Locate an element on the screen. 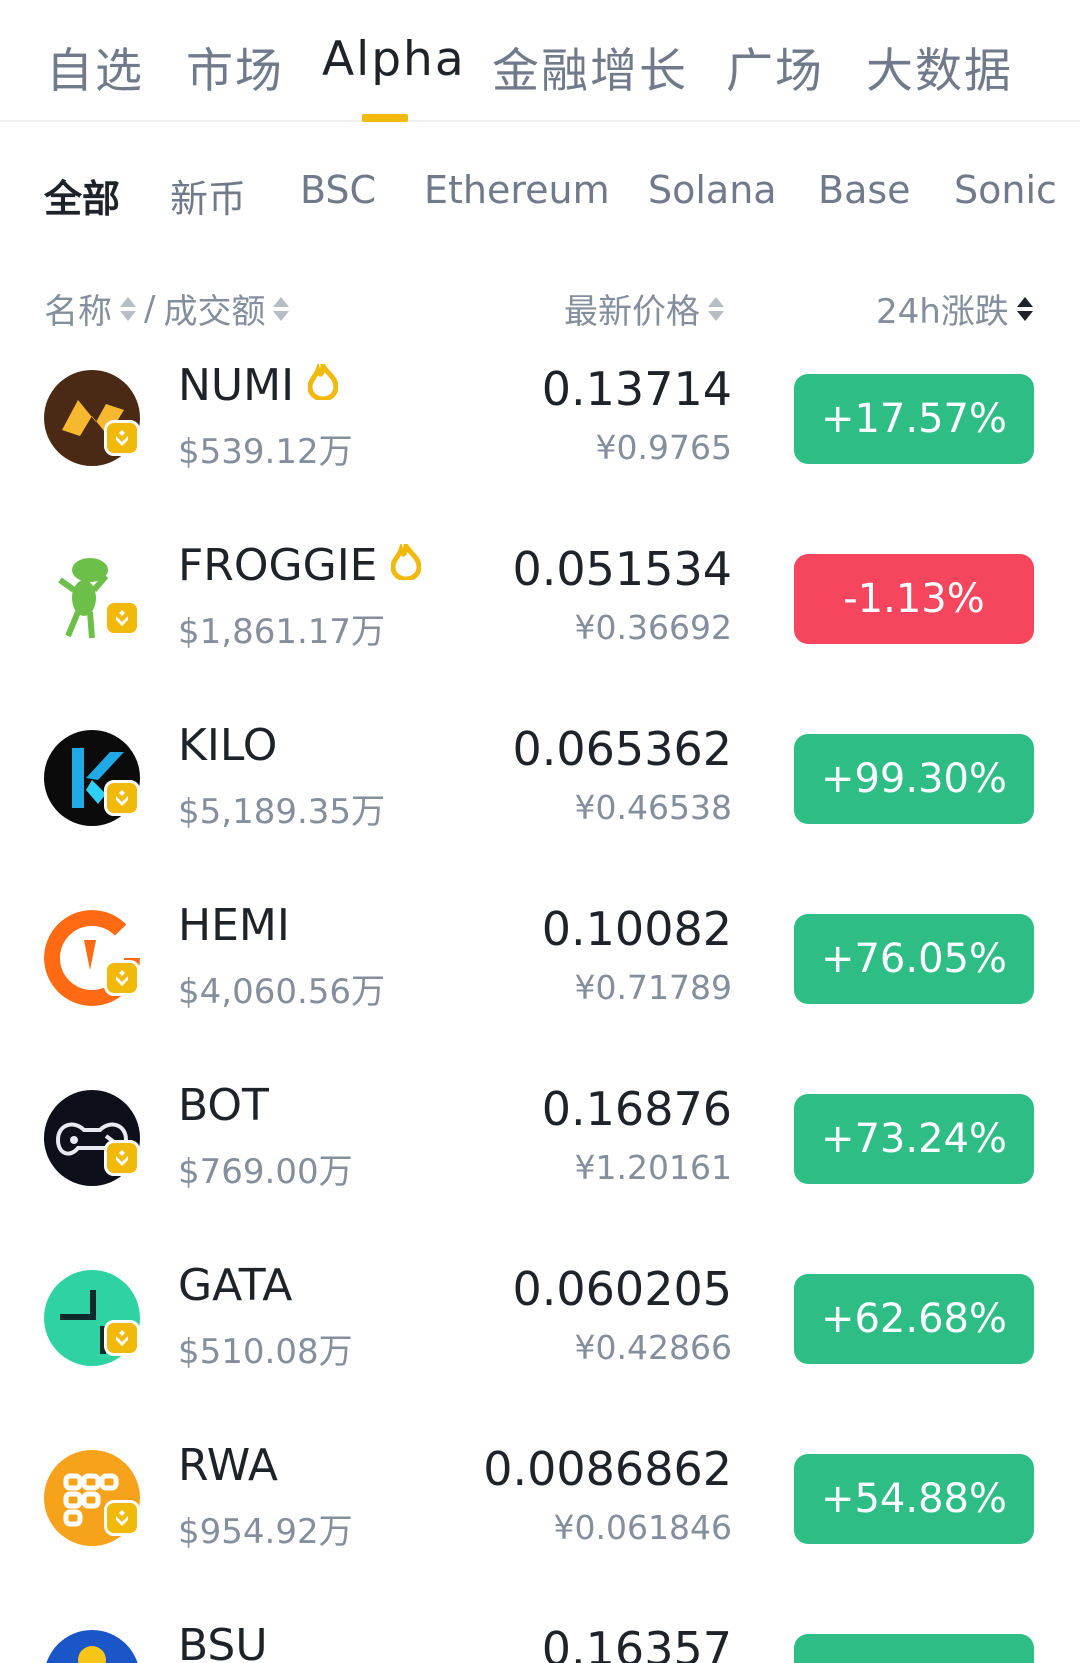 This screenshot has width=1080, height=1663. sort-price: 最新价格 is located at coordinates (644, 308).